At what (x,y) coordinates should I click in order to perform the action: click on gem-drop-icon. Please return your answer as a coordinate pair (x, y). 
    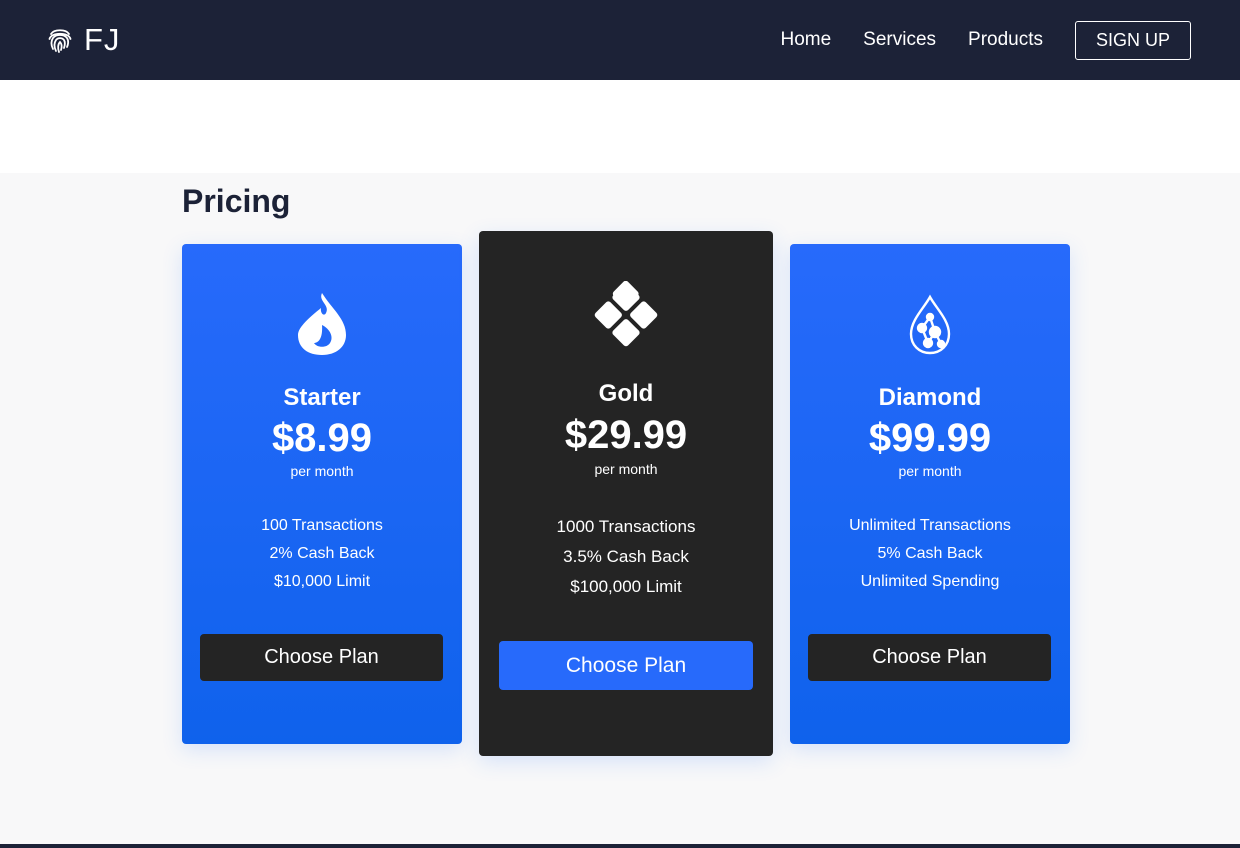
    Looking at the image, I should click on (930, 327).